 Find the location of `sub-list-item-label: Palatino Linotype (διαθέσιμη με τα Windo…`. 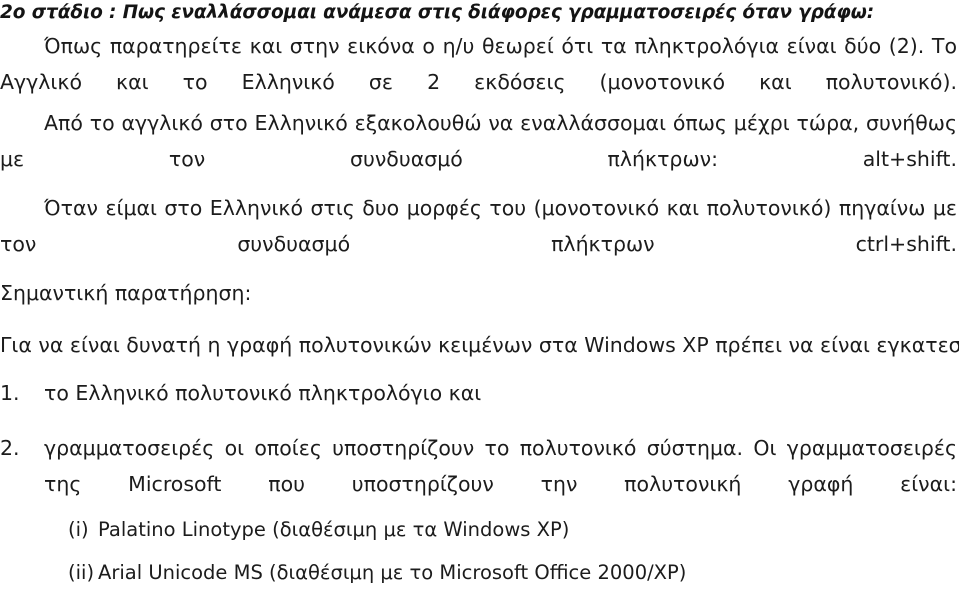

sub-list-item-label: Palatino Linotype (διαθέσιμη με τα Windo… is located at coordinates (334, 529).